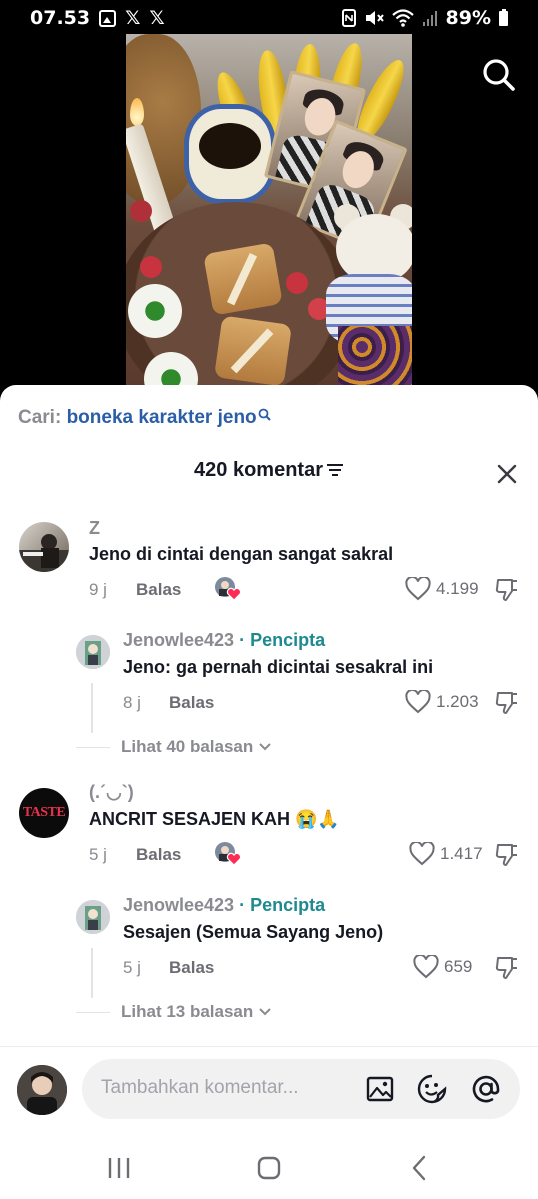 The image size is (538, 1199). Describe the element at coordinates (98, 589) in the screenshot. I see `comment-time: 9 j` at that location.